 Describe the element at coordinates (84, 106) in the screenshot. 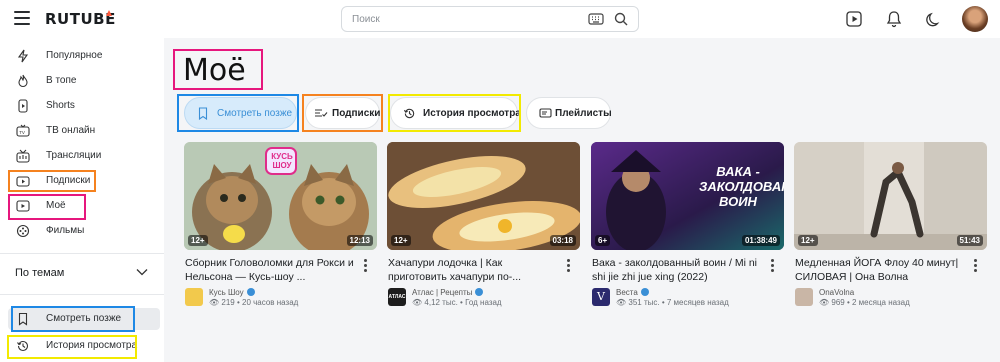

I see `sidebar-item-shorts: Shorts` at that location.